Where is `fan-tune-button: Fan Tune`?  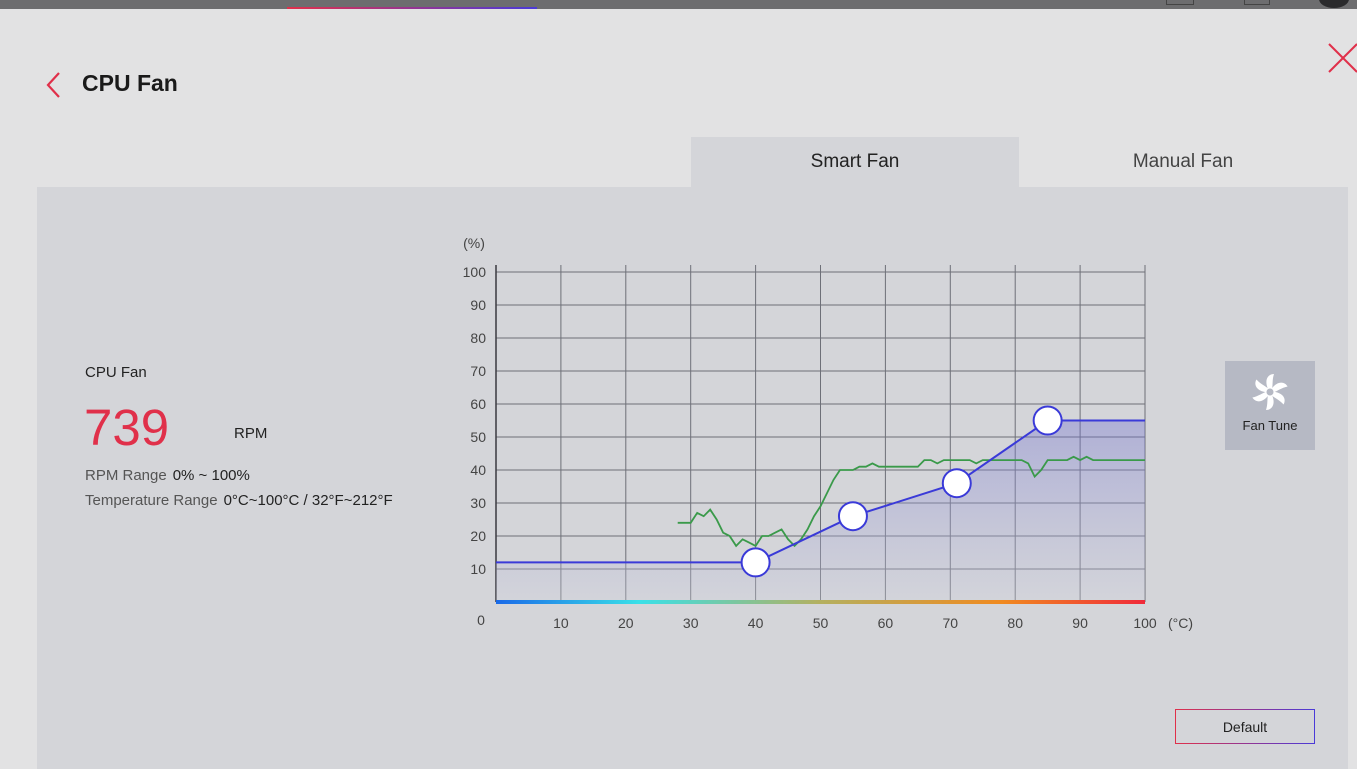 fan-tune-button: Fan Tune is located at coordinates (1270, 405).